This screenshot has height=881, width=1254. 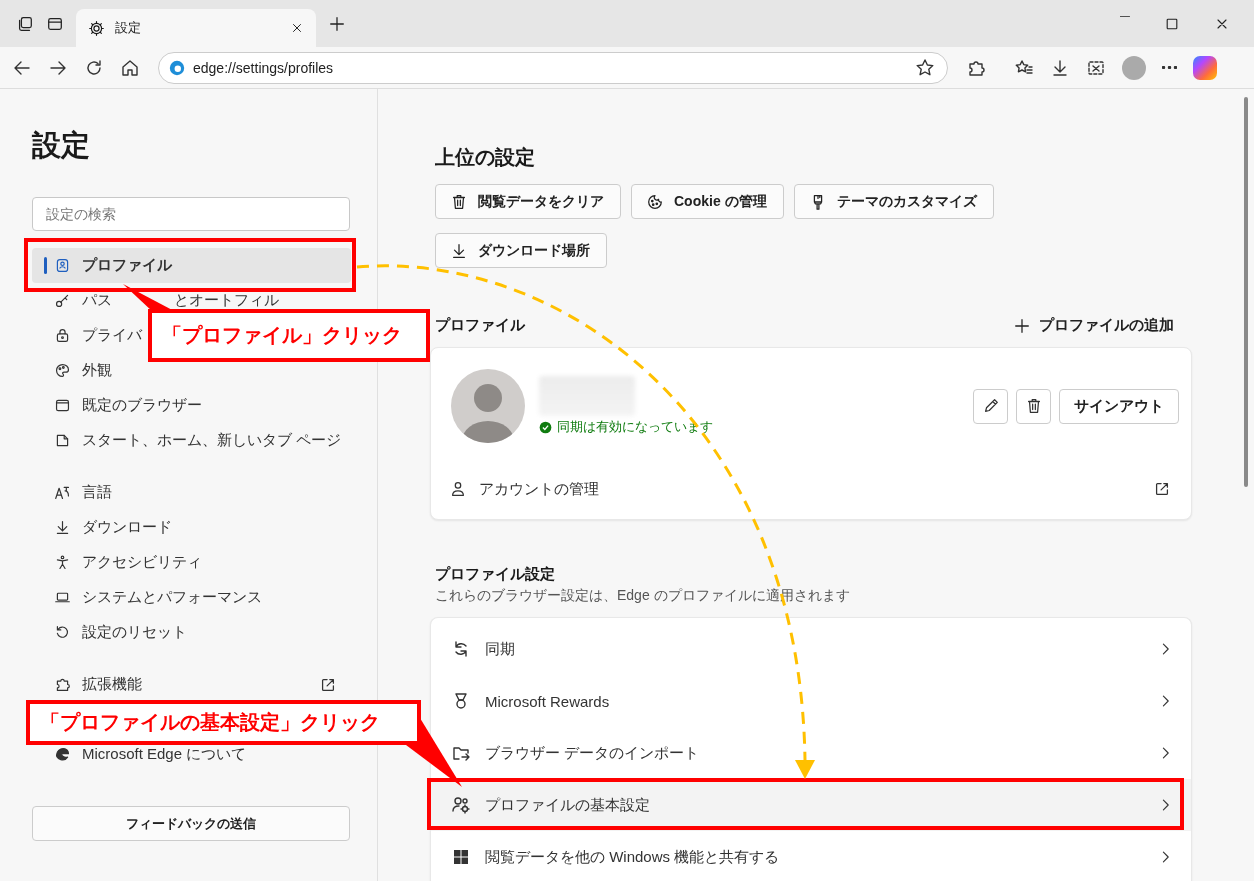 I want to click on settings-title: 設定, so click(x=61, y=145).